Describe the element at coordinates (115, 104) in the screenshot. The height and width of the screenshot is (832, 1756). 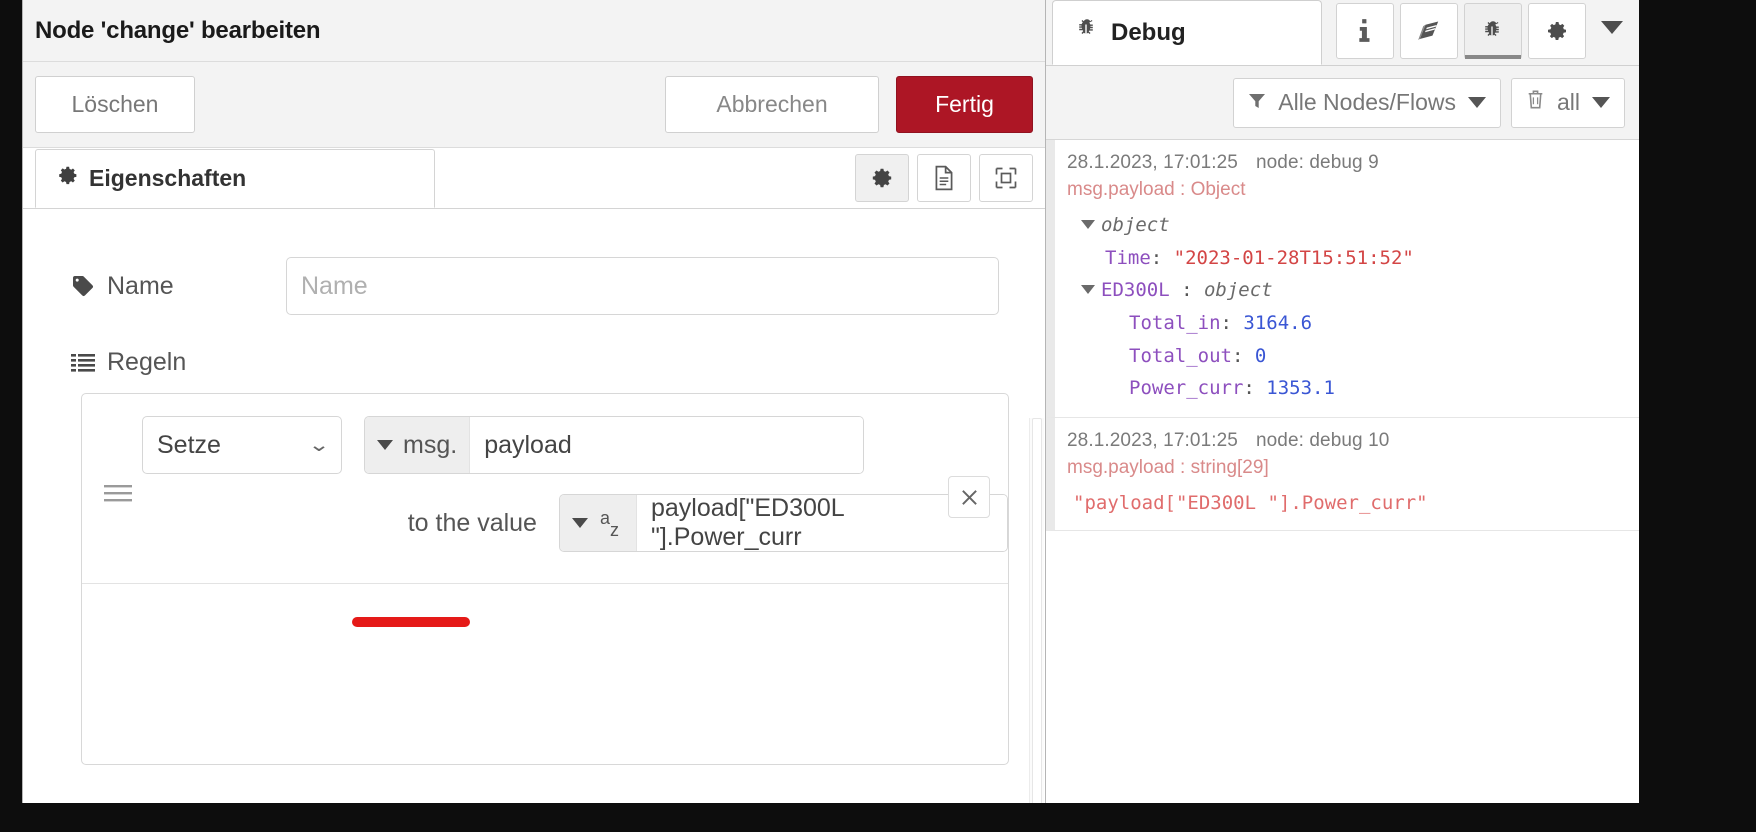
I see `delete-button: Löschen` at that location.